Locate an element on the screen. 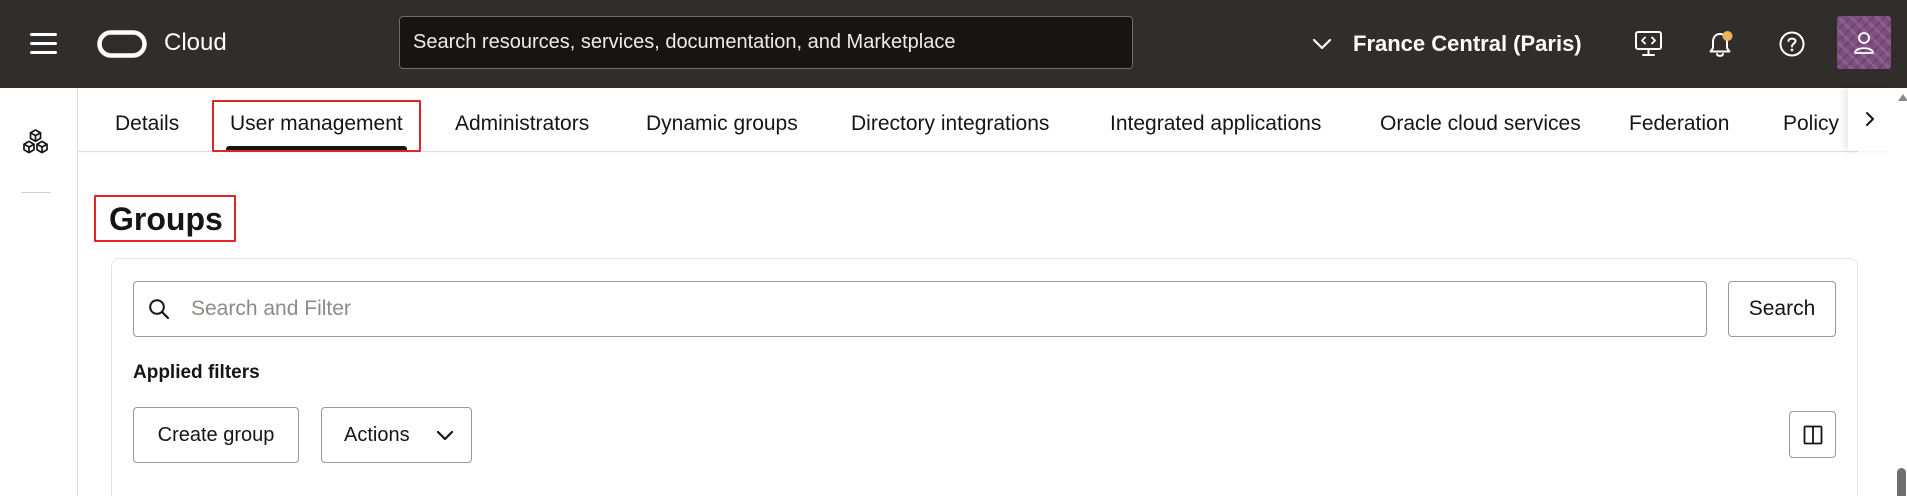 This screenshot has height=496, width=1907. columns-icon is located at coordinates (1812, 434).